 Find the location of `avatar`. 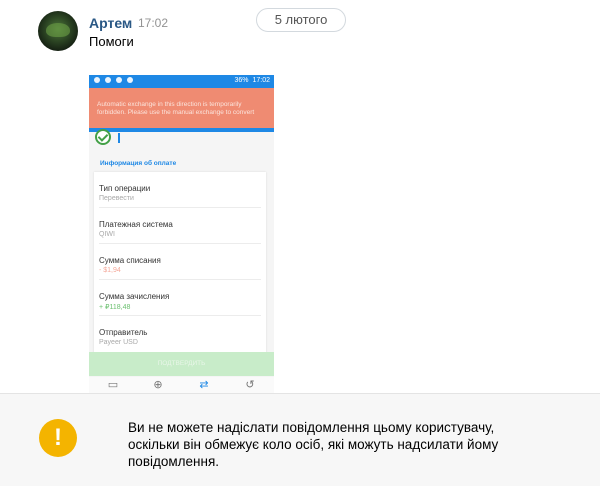

avatar is located at coordinates (58, 31).